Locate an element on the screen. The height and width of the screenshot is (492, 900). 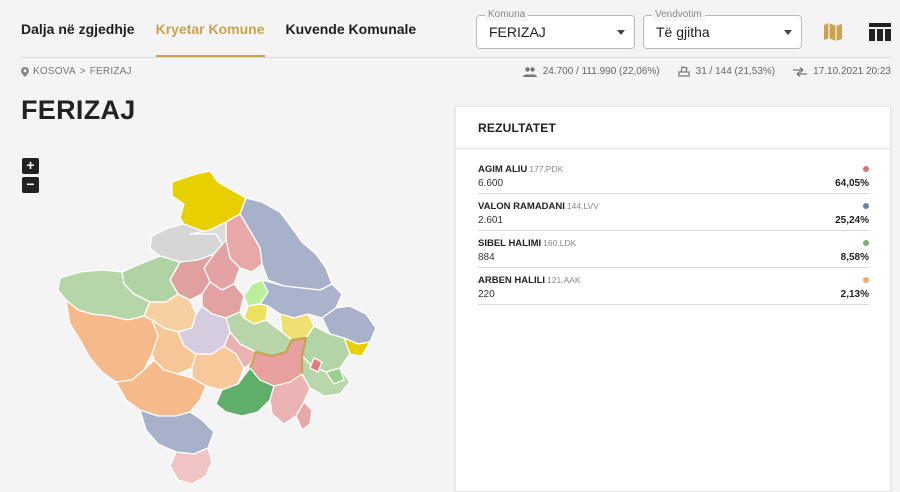
stations-stat: 31 / 144 (21,53%) is located at coordinates (727, 71).